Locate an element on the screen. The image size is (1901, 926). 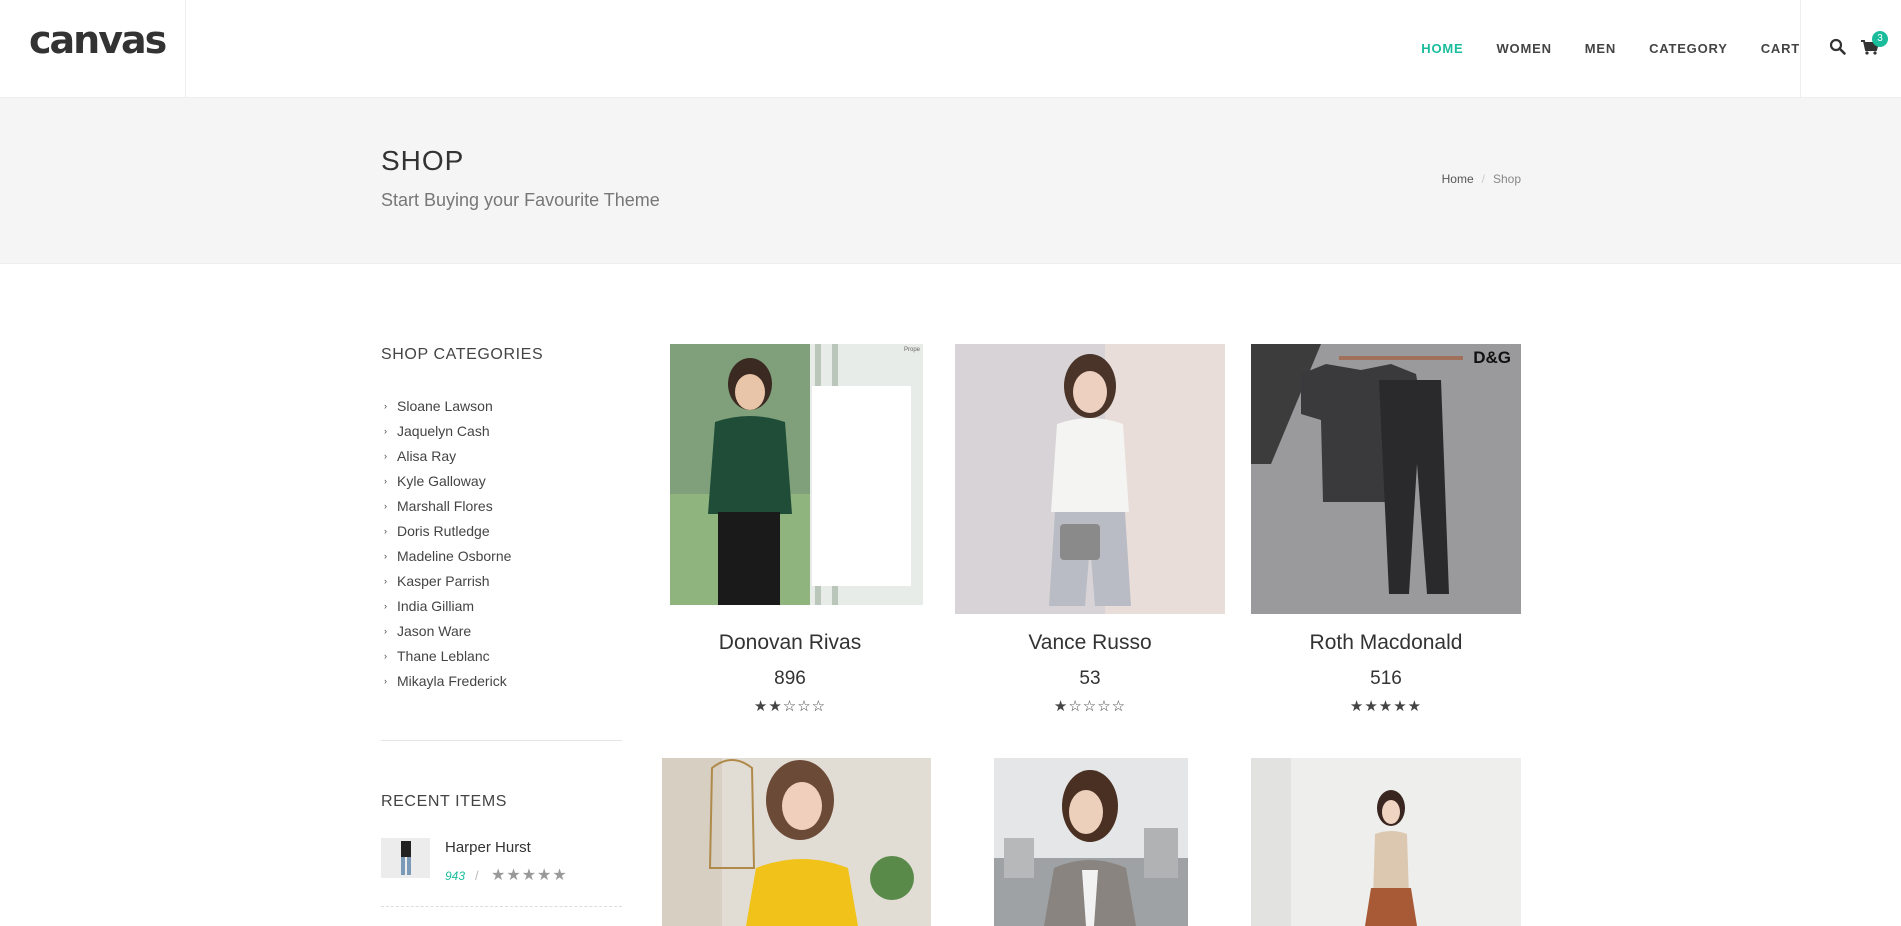
category-label: Doris Rutledge is located at coordinates (443, 531).